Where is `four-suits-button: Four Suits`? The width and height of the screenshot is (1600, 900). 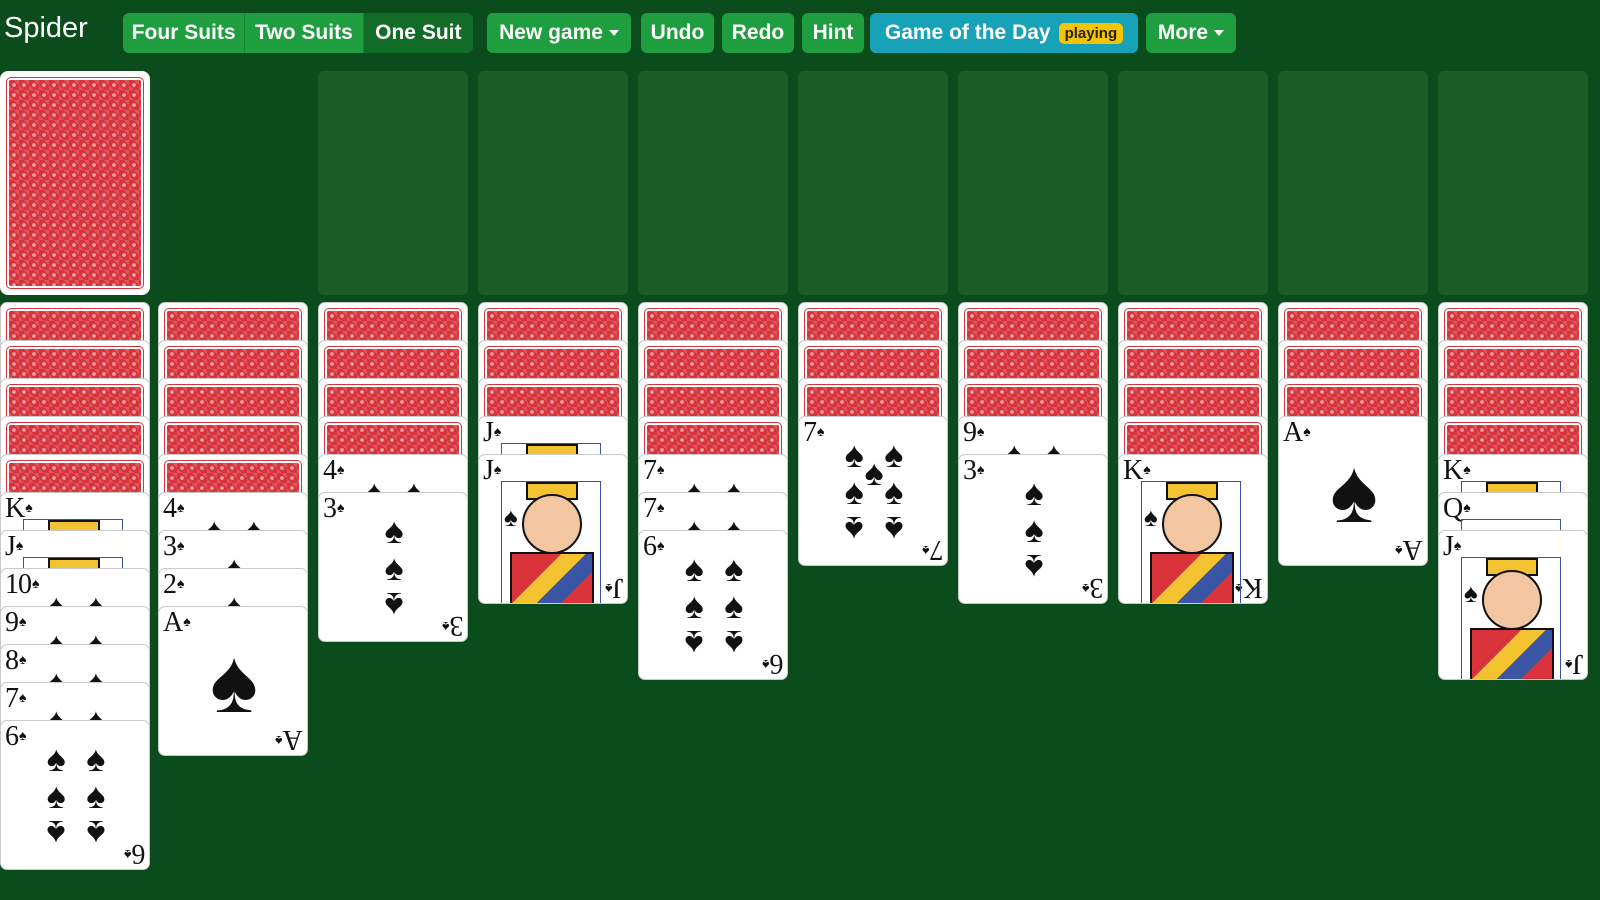 four-suits-button: Four Suits is located at coordinates (184, 33).